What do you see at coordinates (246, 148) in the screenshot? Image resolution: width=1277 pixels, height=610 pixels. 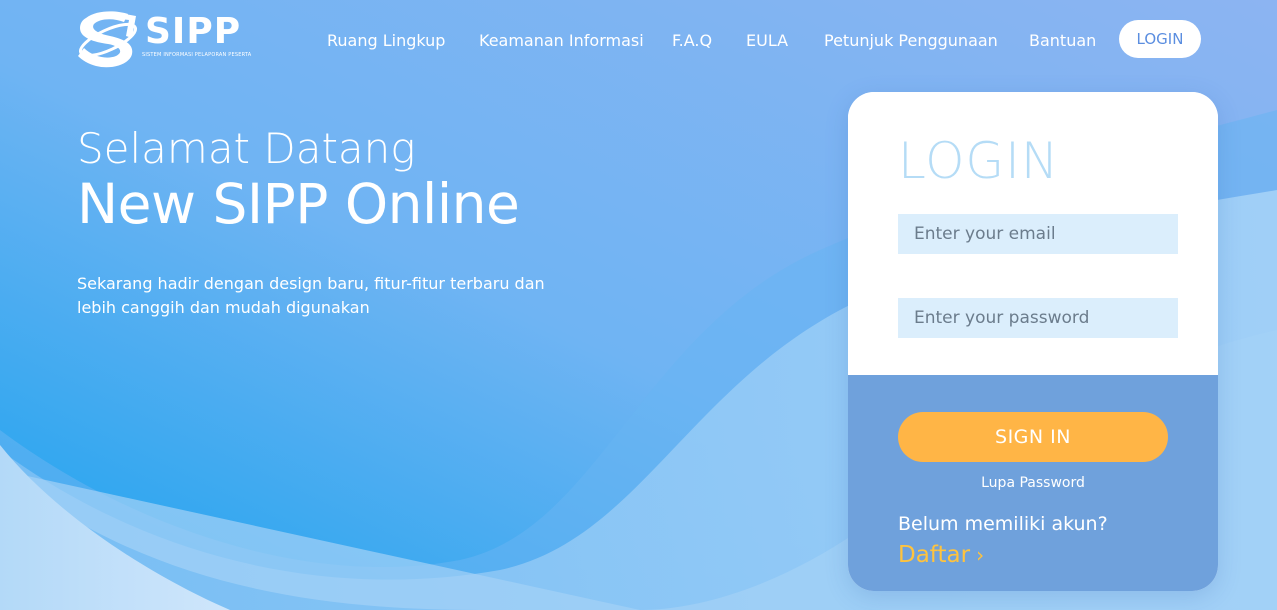 I see `hero-greeting: Selamat Datang` at bounding box center [246, 148].